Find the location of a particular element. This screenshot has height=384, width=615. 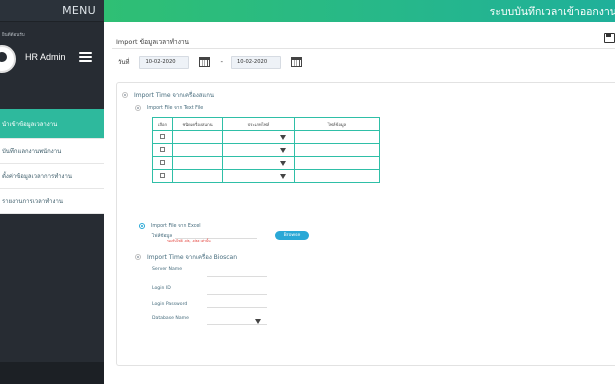

option-import-bioscan: Import Time จากเครื่อง Bioscan is located at coordinates (186, 257).